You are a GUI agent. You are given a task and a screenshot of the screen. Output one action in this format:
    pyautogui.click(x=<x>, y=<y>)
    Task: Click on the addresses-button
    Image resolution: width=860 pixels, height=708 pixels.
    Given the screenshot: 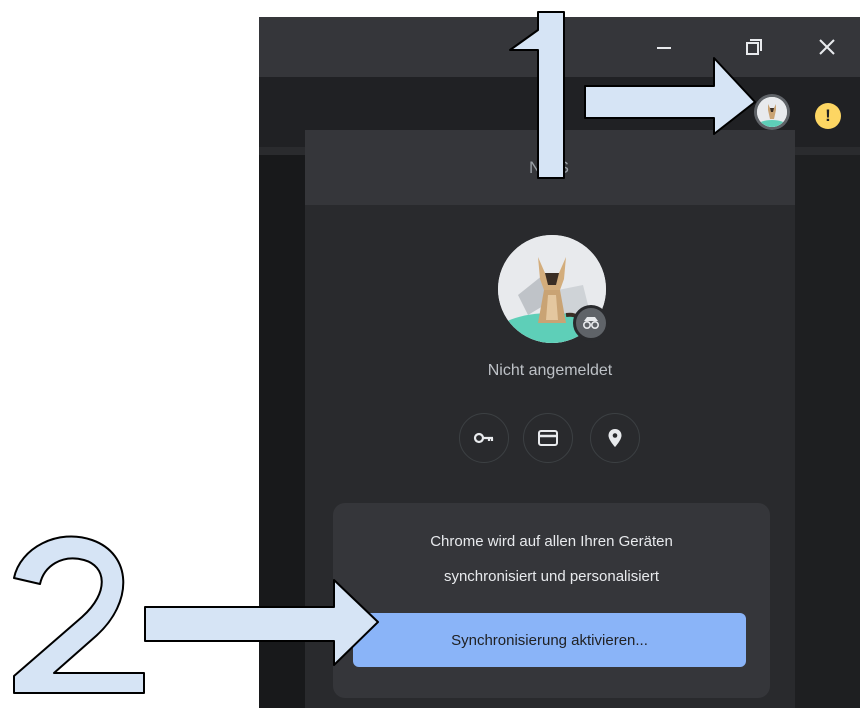 What is the action you would take?
    pyautogui.click(x=615, y=438)
    